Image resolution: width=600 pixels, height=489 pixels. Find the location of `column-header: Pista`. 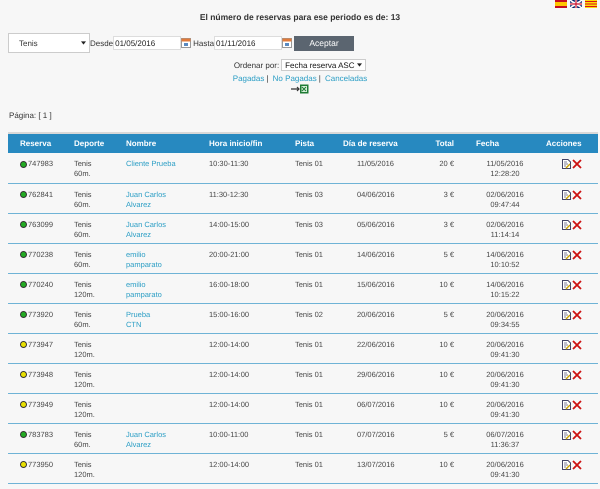

column-header: Pista is located at coordinates (315, 143).